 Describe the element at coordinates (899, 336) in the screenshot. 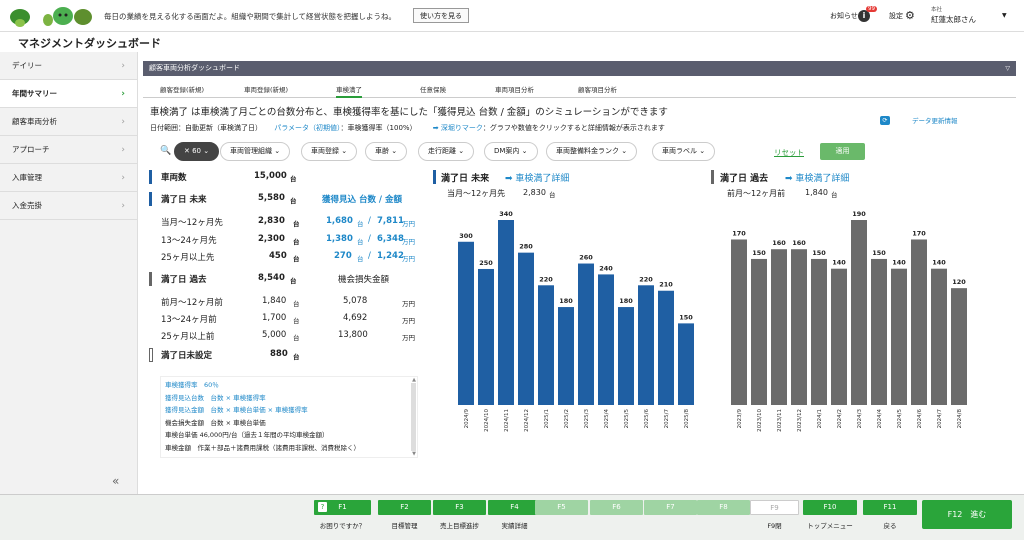

I see `bar-2024/5` at that location.